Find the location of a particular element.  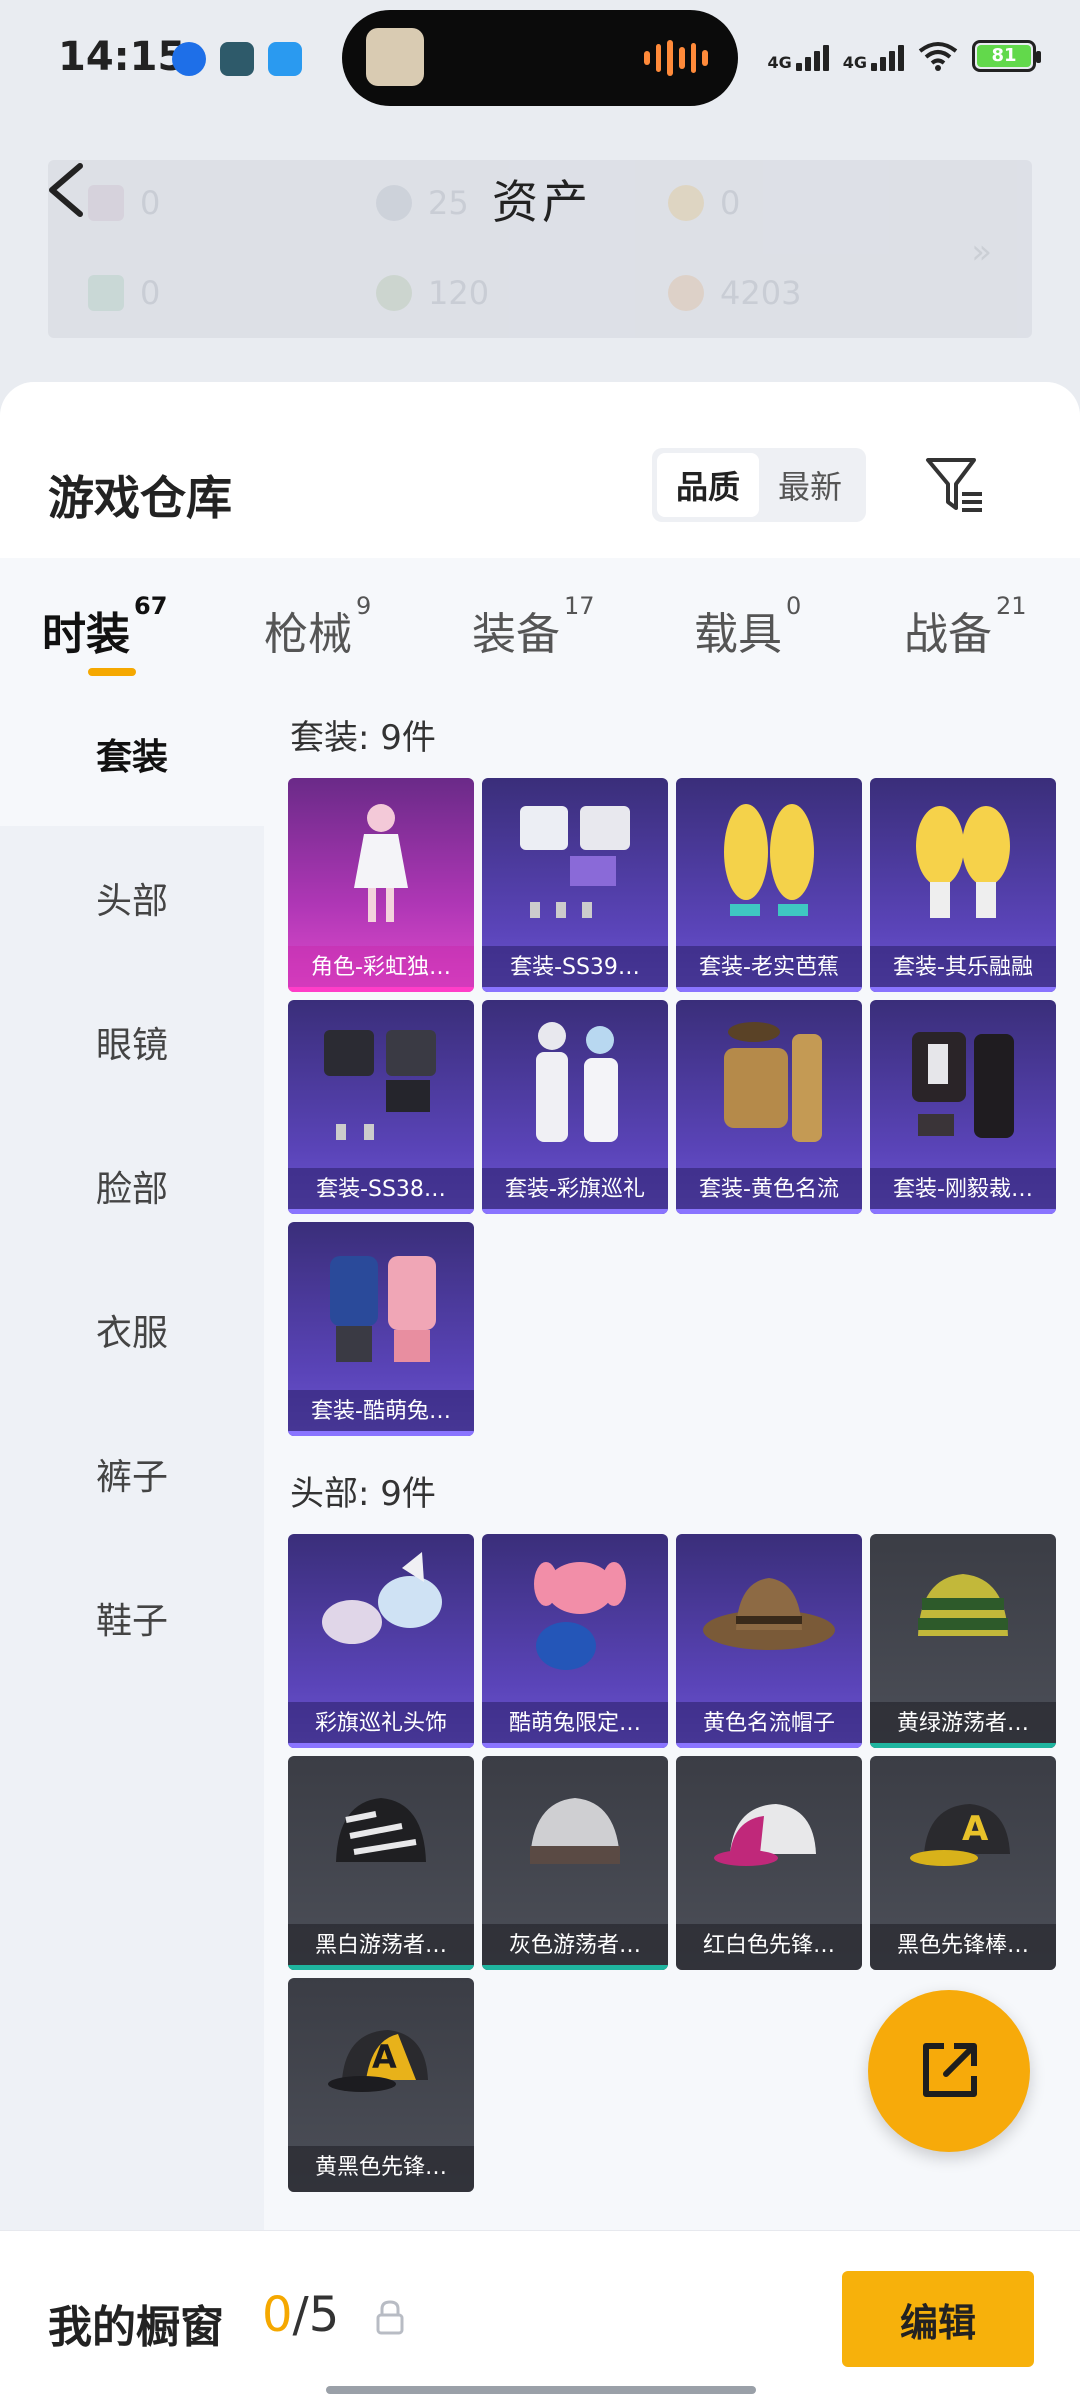

audio-wave-icon is located at coordinates (676, 58).